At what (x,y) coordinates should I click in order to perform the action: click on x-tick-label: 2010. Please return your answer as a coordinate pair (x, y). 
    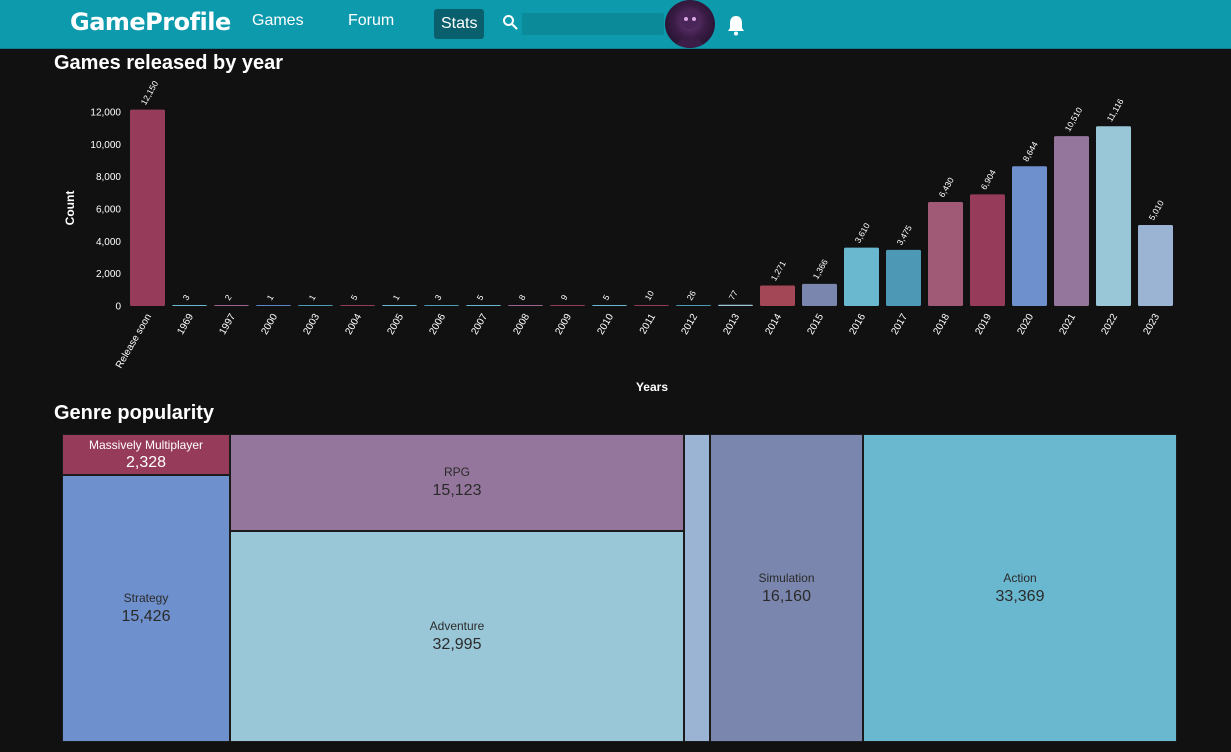
    Looking at the image, I should click on (605, 324).